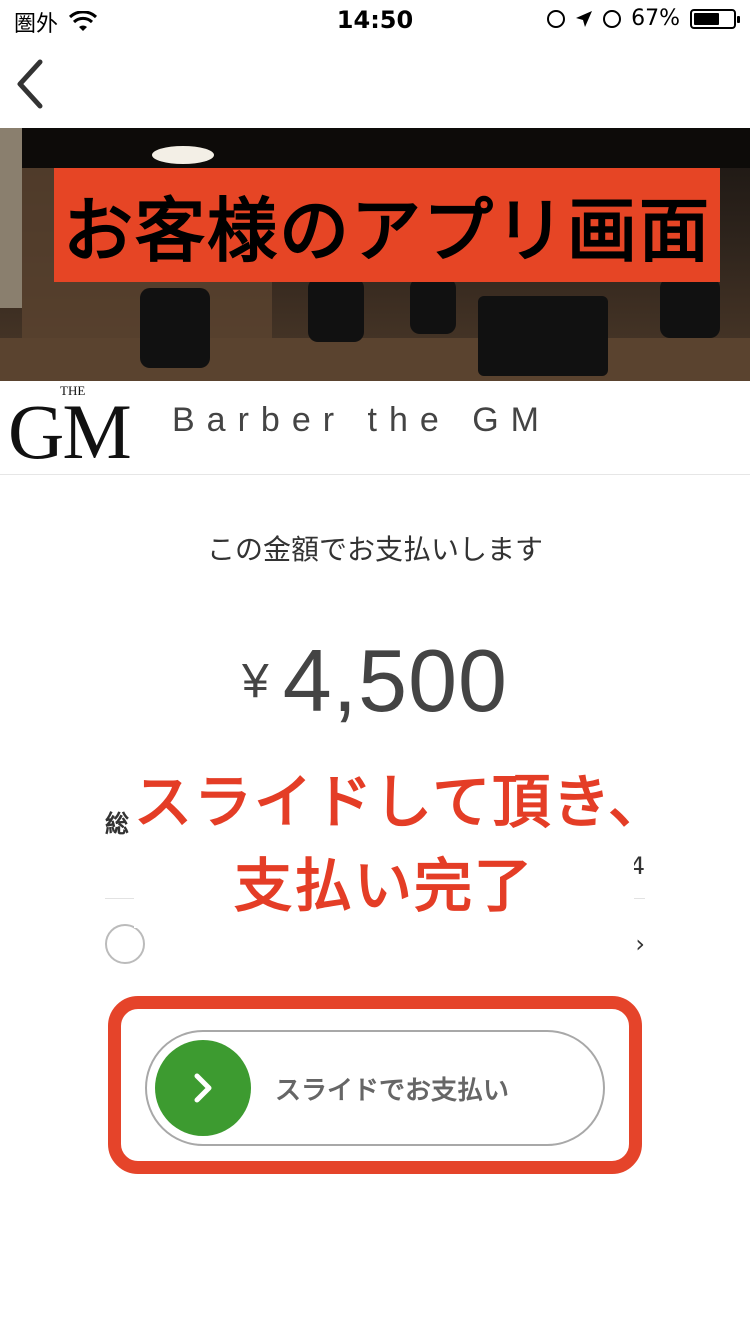  What do you see at coordinates (584, 18) in the screenshot?
I see `location-arrow-icon` at bounding box center [584, 18].